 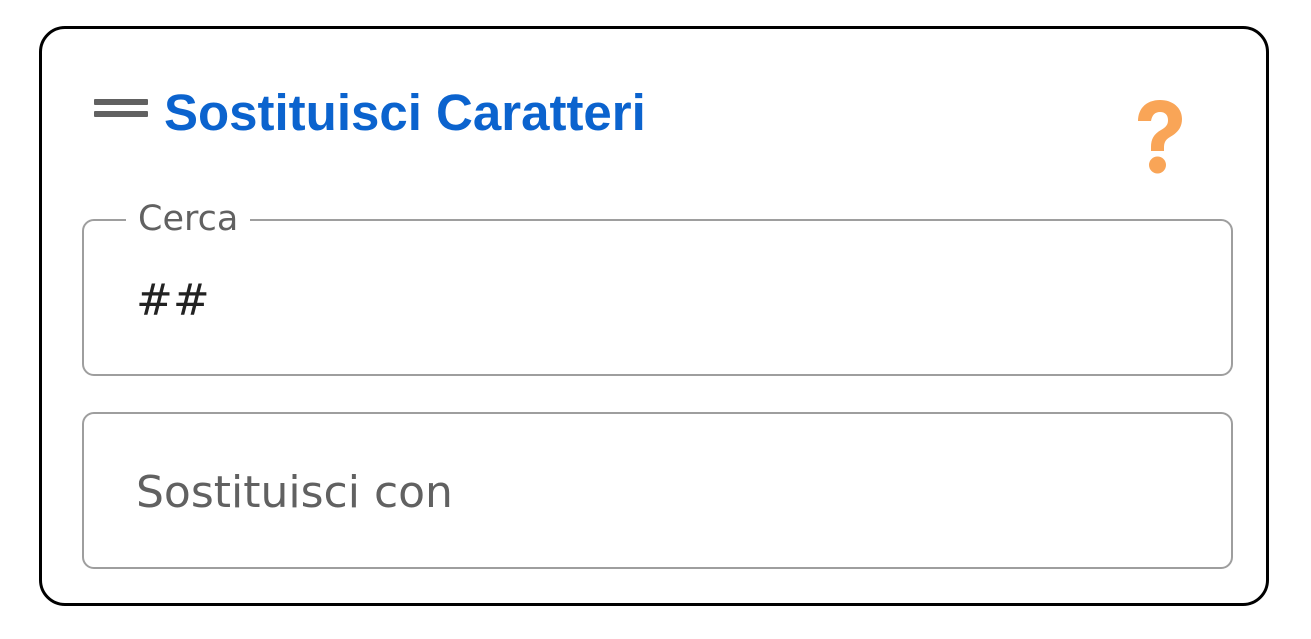 I want to click on search-input, so click(x=668, y=300).